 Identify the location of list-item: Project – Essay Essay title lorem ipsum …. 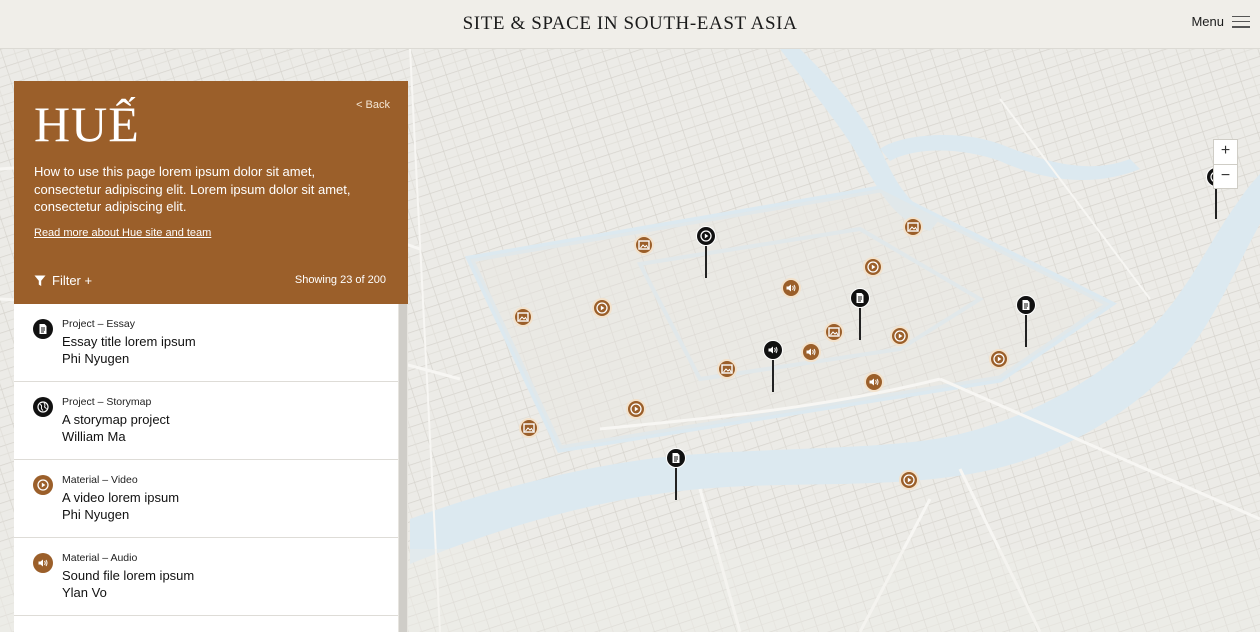
(206, 343).